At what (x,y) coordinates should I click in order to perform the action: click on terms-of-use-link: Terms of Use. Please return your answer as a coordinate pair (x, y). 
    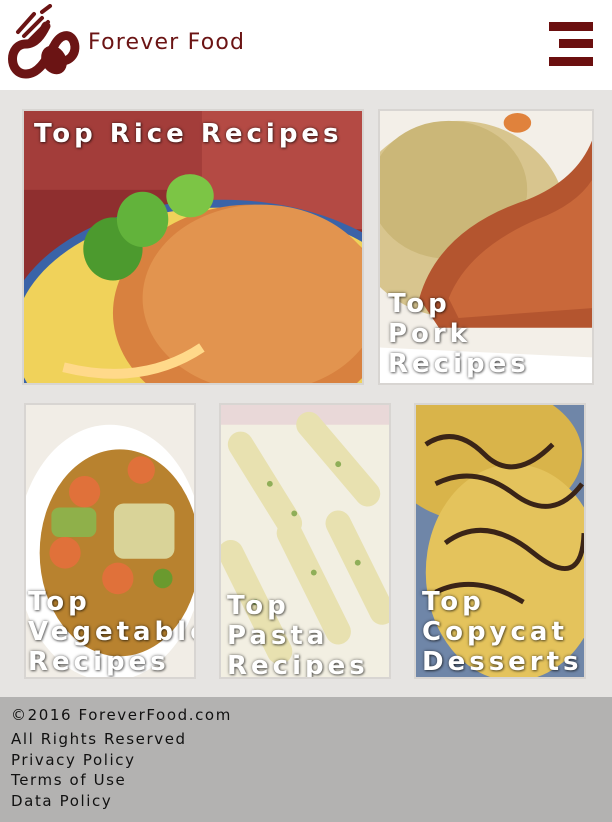
    Looking at the image, I should click on (68, 780).